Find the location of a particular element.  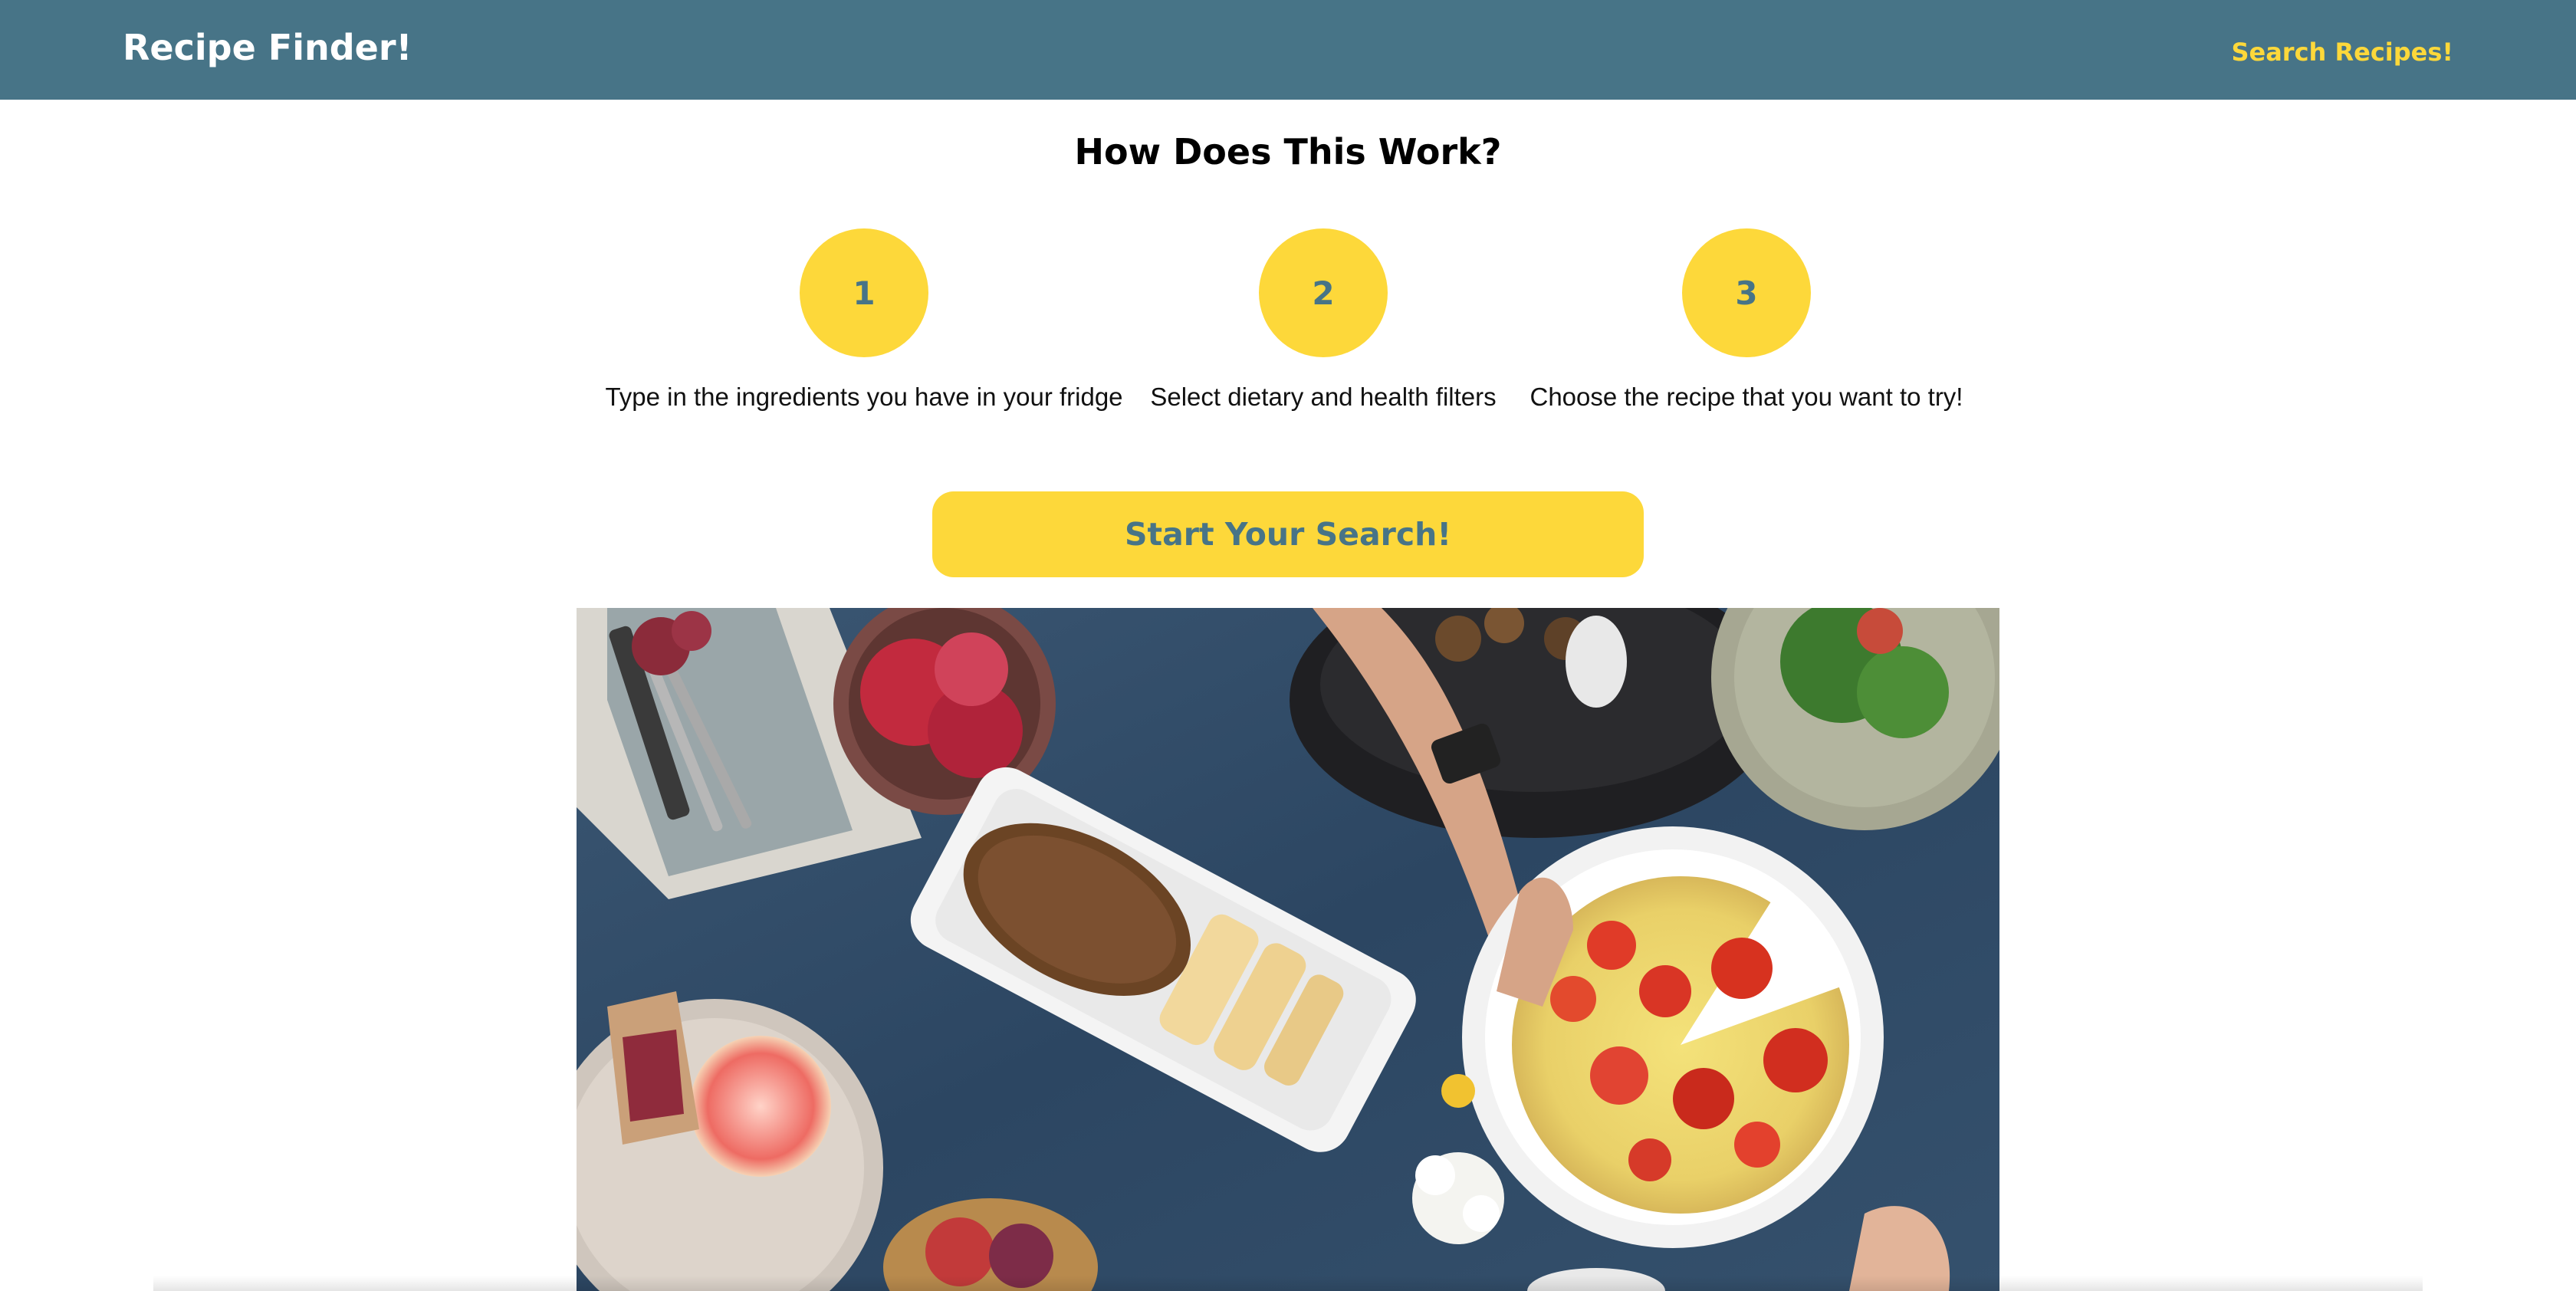

step-description: Choose the recipe that you want to try! is located at coordinates (1746, 397).